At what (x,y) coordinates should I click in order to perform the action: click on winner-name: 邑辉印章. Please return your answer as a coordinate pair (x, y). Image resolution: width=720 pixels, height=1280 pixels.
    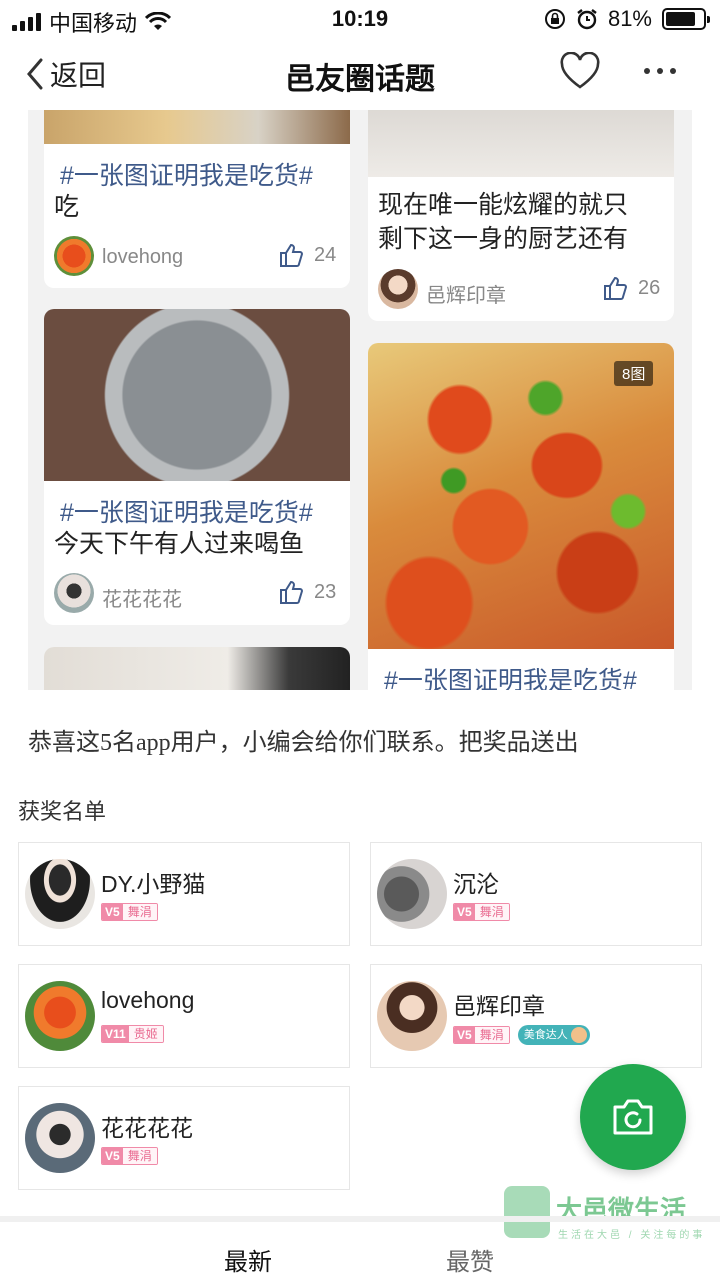
    Looking at the image, I should click on (499, 1004).